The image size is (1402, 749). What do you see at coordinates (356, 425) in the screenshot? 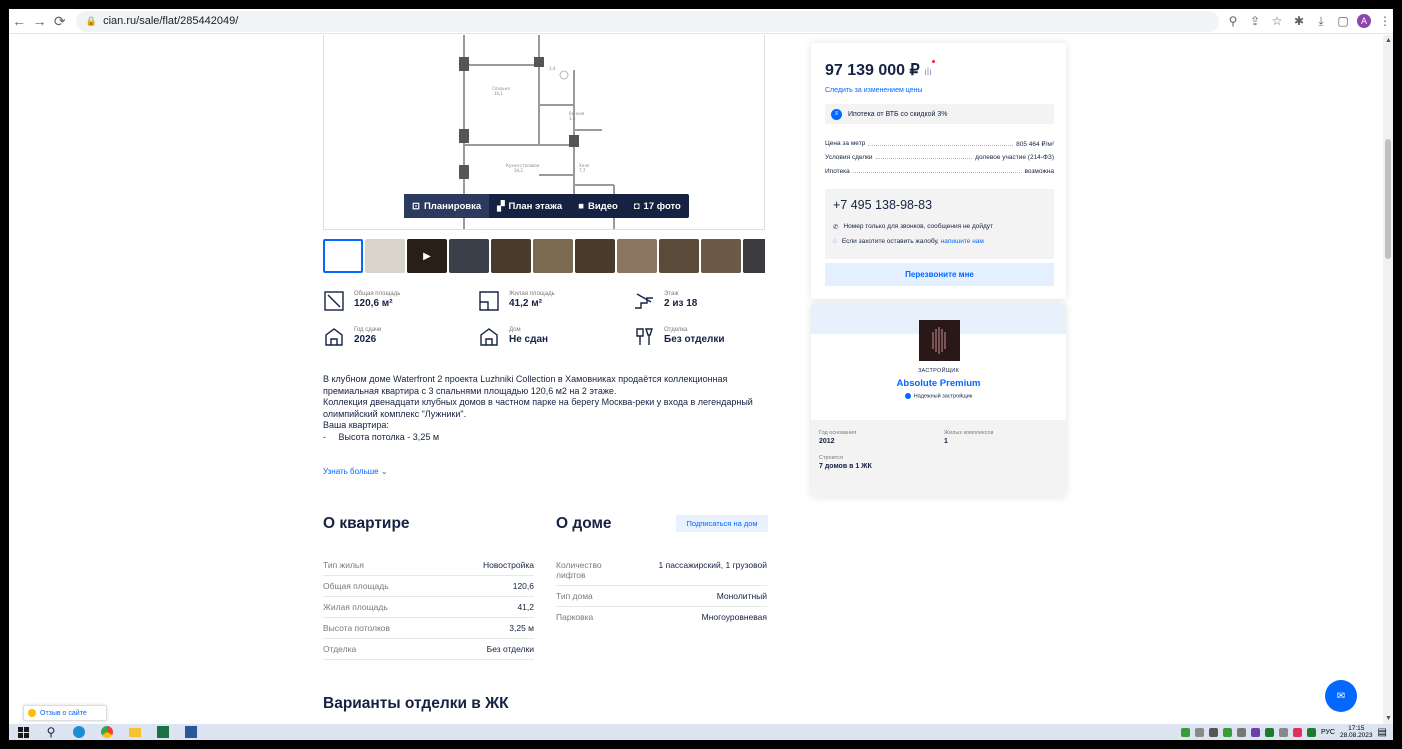
I see `description-line: Ваша квартира:` at bounding box center [356, 425].